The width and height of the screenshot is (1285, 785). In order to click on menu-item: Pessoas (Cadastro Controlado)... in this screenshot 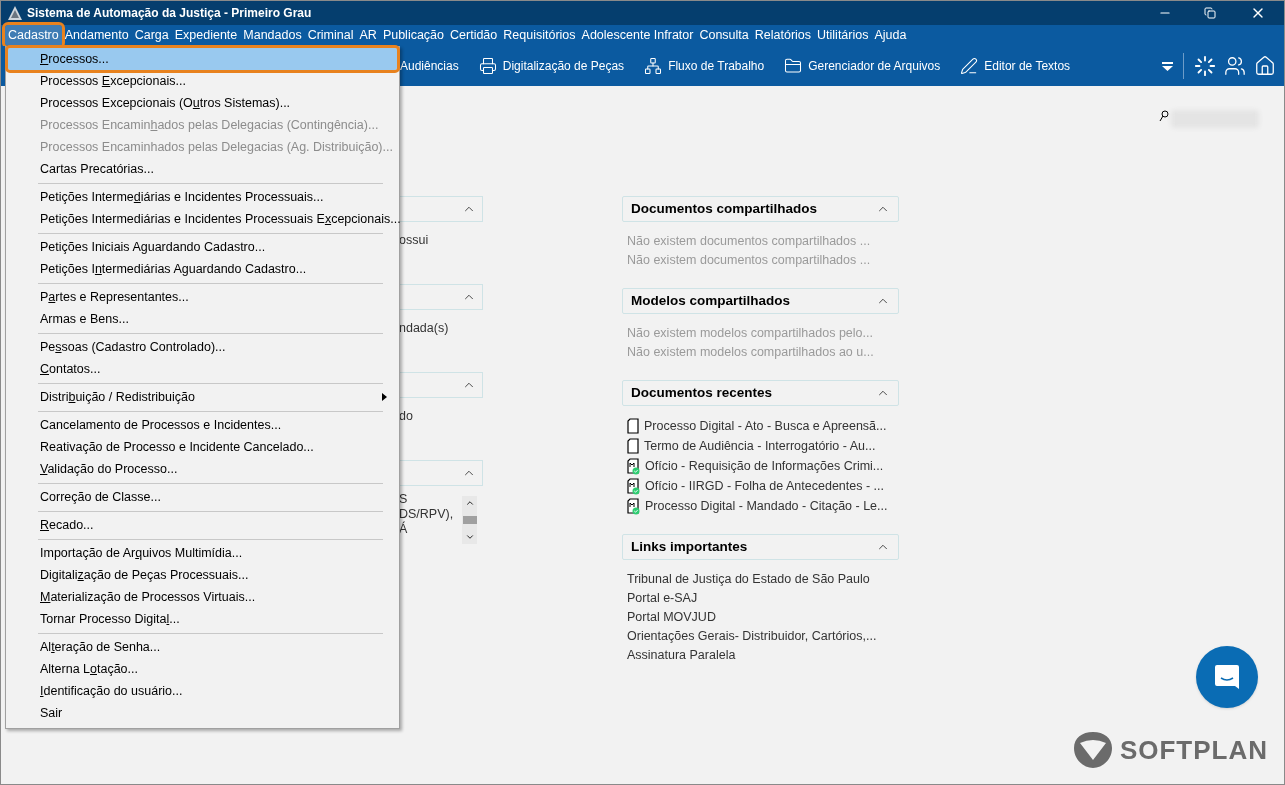, I will do `click(202, 347)`.